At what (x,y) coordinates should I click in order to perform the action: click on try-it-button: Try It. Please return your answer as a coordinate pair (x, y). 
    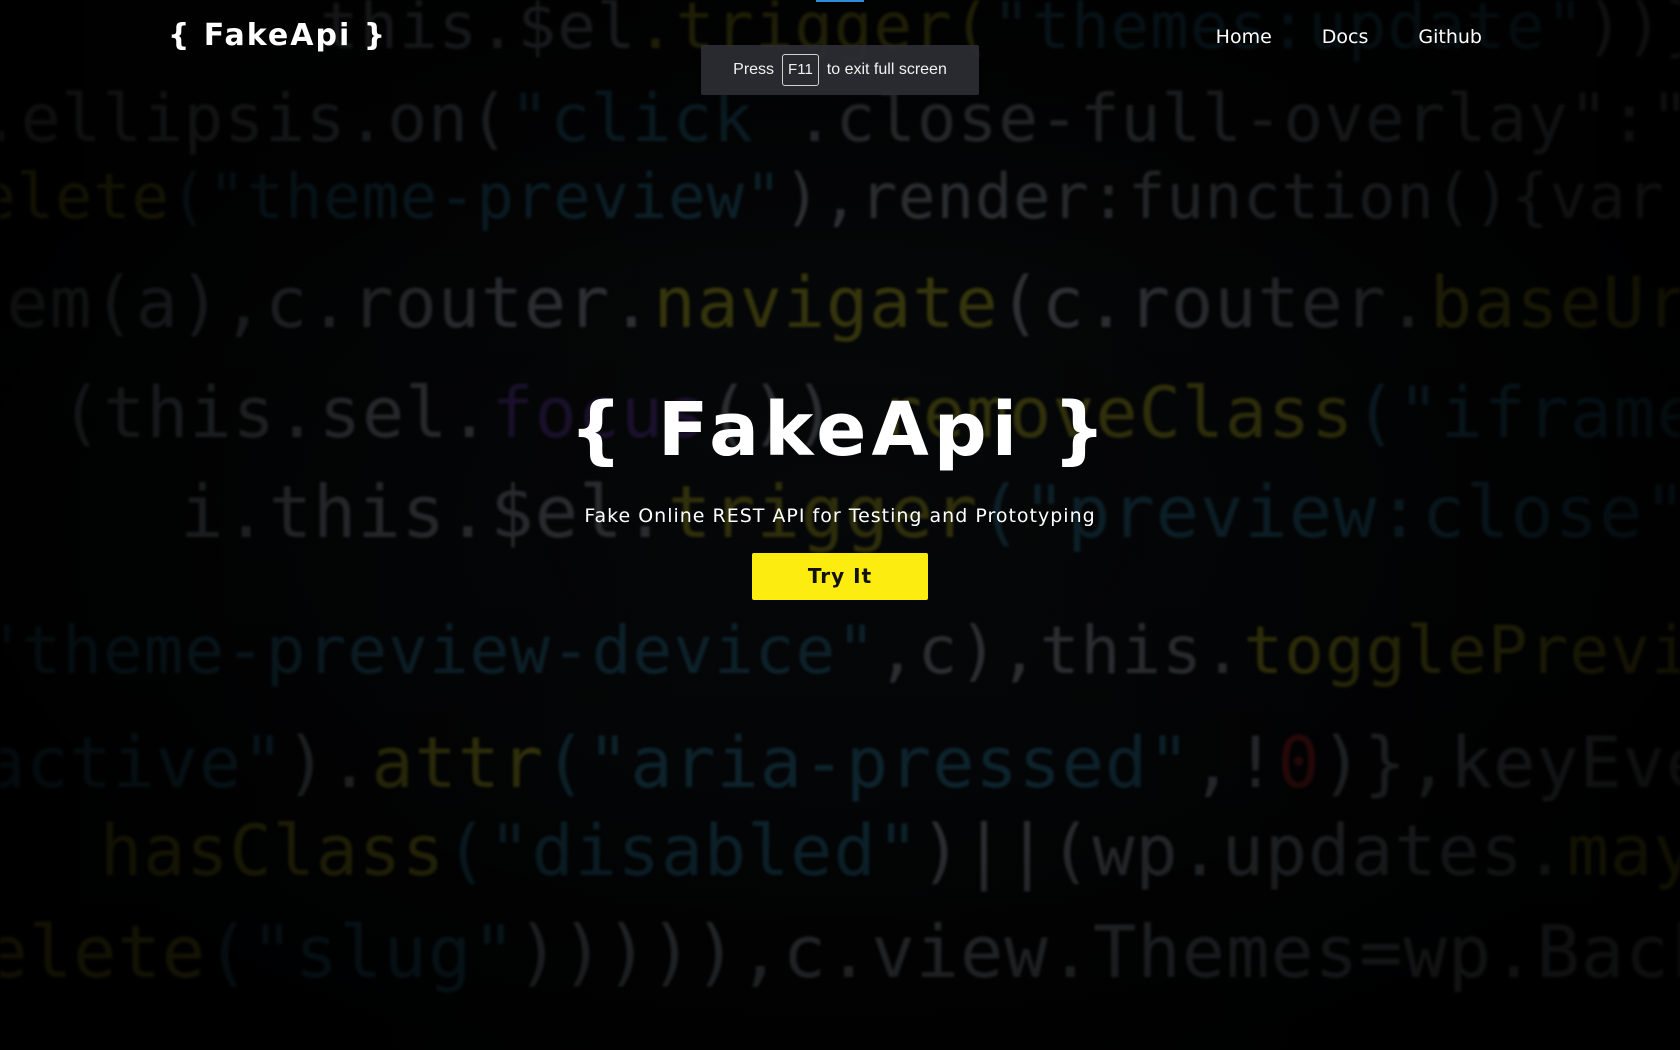
    Looking at the image, I should click on (840, 576).